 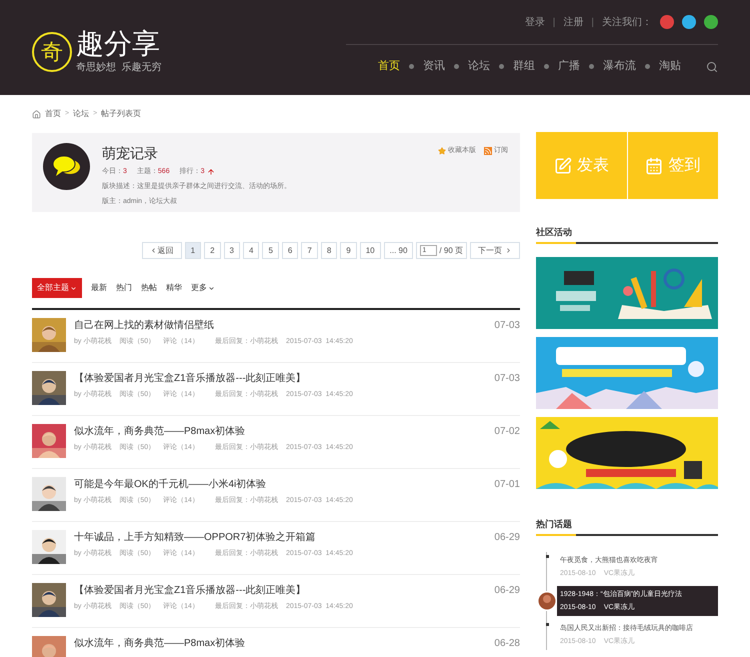 What do you see at coordinates (280, 485) in the screenshot?
I see `post-title: 可能是今年最OK的千元机——小米4i初体验` at bounding box center [280, 485].